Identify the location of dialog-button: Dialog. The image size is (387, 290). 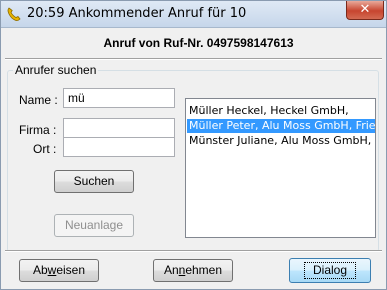
(330, 270).